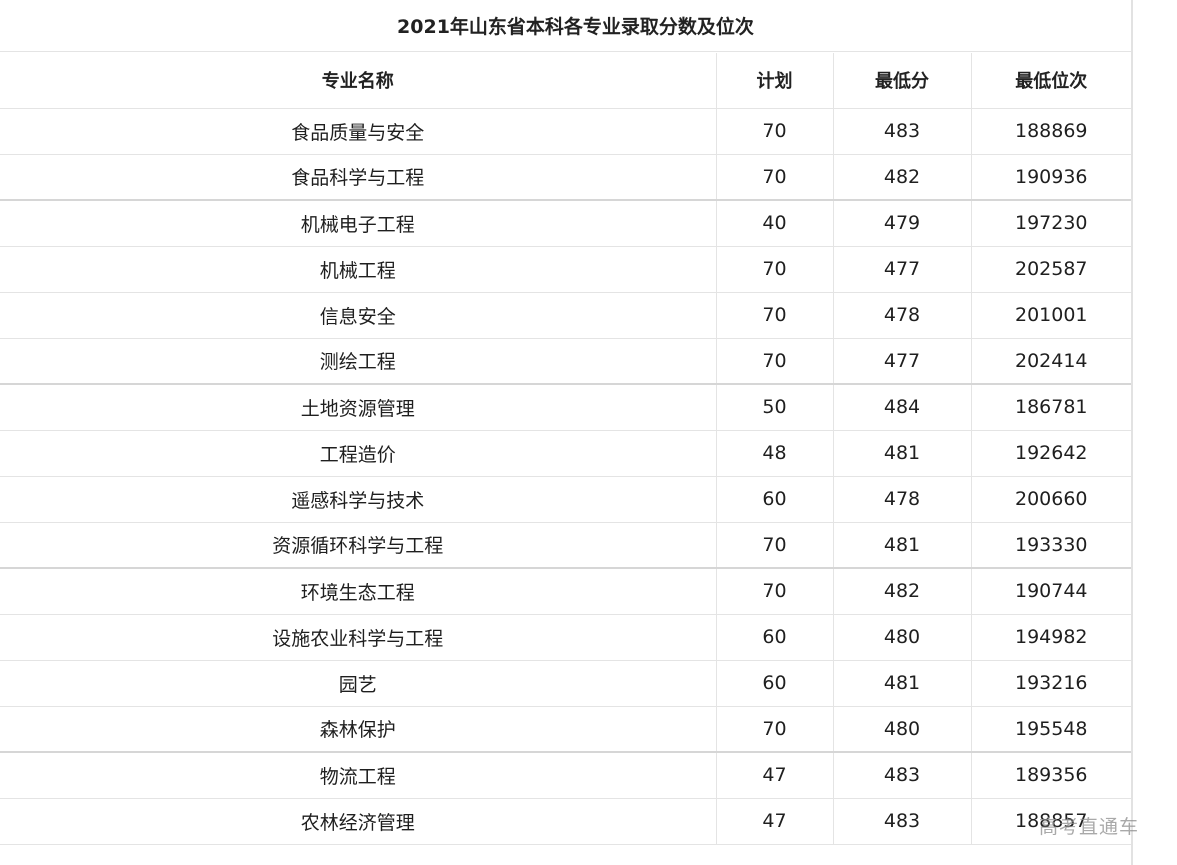 This screenshot has height=865, width=1177. Describe the element at coordinates (1132, 432) in the screenshot. I see `page-edge-divider` at that location.